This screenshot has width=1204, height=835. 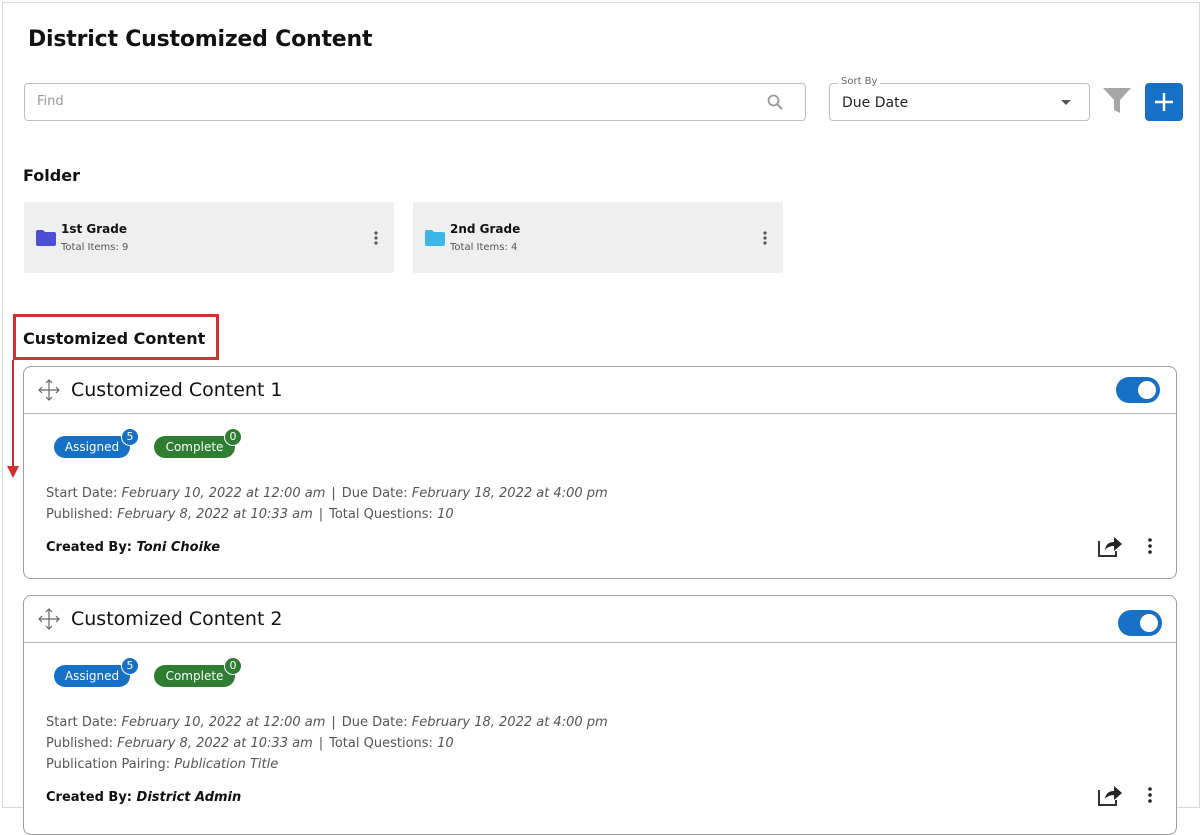 What do you see at coordinates (387, 101) in the screenshot?
I see `search-input` at bounding box center [387, 101].